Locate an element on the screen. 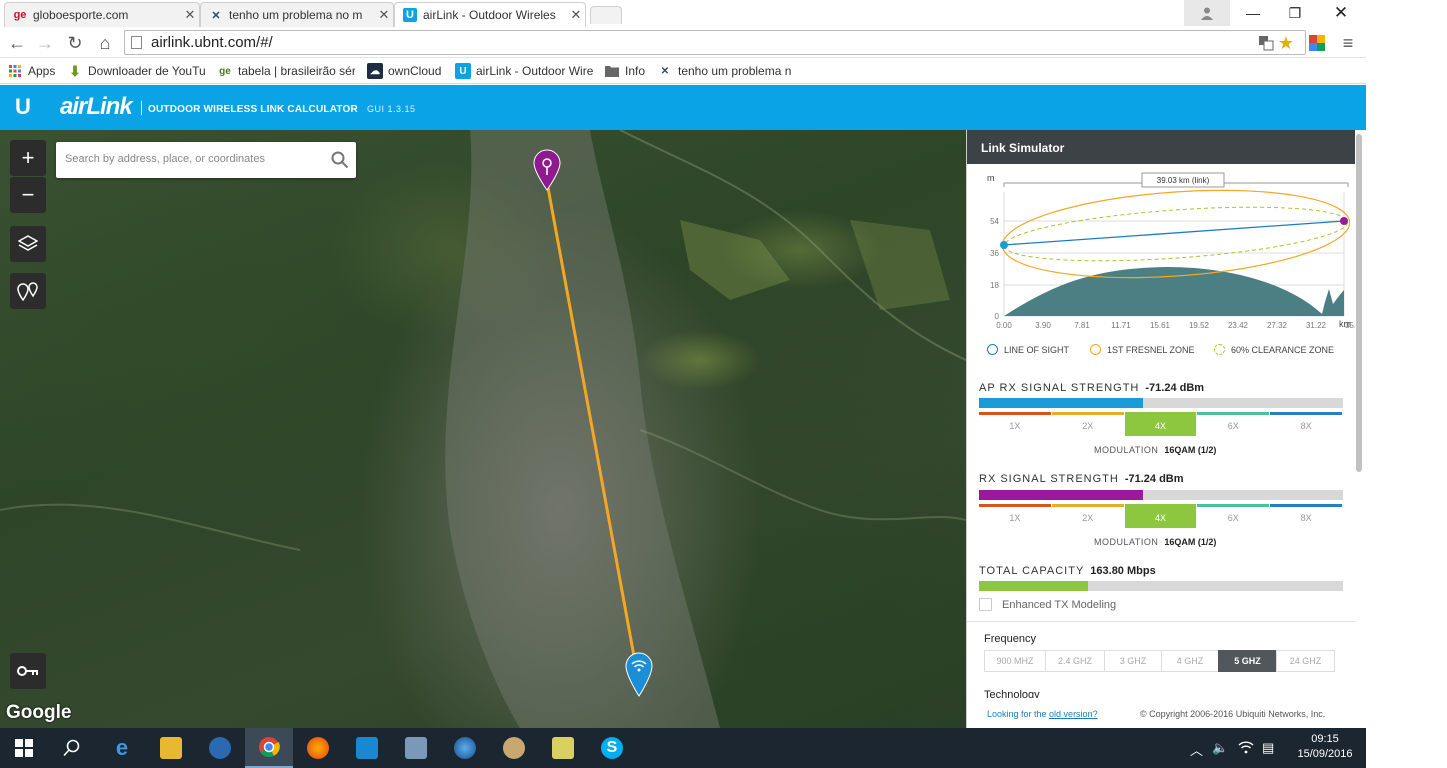 The width and height of the screenshot is (1447, 768). modulation-step-label: 2X is located at coordinates (1088, 426).